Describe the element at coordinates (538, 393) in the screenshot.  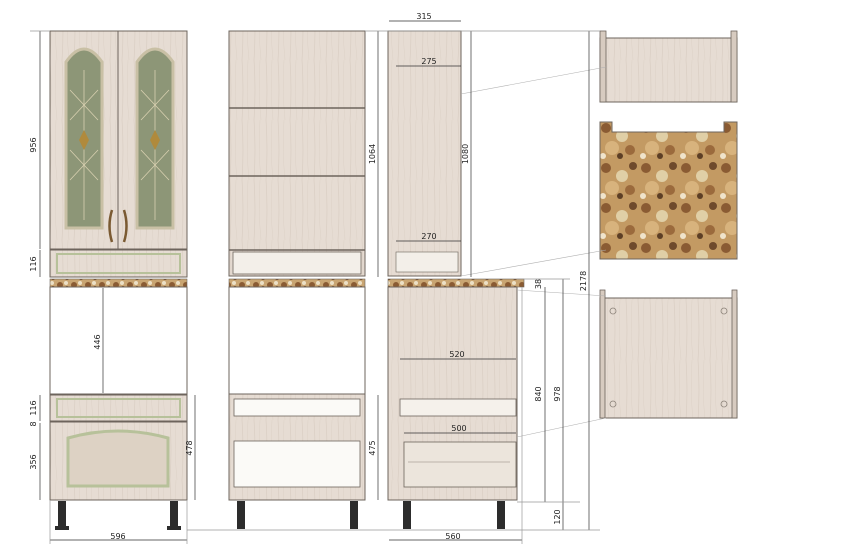
I see `dim-base-height-carcass: 840` at that location.